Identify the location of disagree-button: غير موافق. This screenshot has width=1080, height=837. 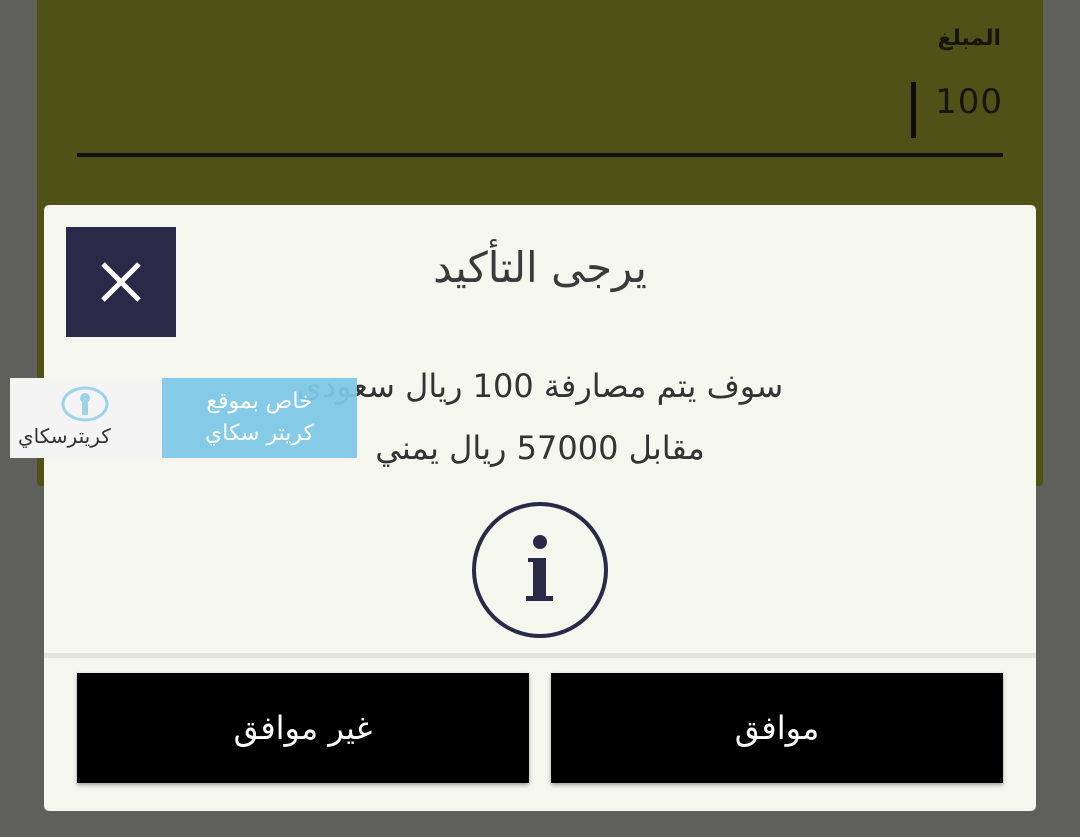
(303, 728).